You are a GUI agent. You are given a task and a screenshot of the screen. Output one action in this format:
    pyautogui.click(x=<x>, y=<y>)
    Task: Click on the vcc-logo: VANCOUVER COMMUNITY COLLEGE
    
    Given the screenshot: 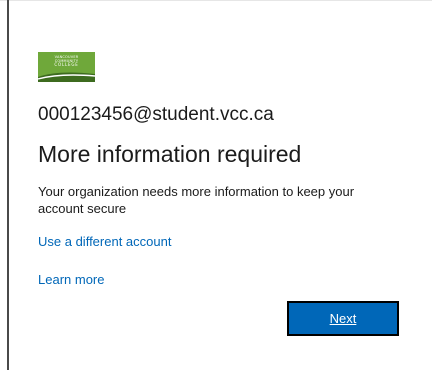 What is the action you would take?
    pyautogui.click(x=66, y=67)
    